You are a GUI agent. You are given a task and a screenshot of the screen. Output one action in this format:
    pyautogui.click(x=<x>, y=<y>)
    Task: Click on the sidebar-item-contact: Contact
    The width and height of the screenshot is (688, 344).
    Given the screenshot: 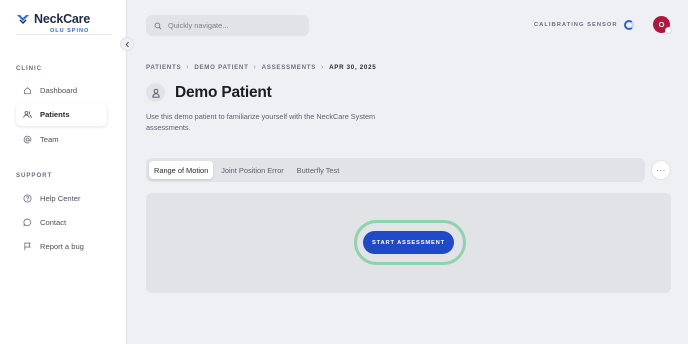 What is the action you would take?
    pyautogui.click(x=61, y=222)
    